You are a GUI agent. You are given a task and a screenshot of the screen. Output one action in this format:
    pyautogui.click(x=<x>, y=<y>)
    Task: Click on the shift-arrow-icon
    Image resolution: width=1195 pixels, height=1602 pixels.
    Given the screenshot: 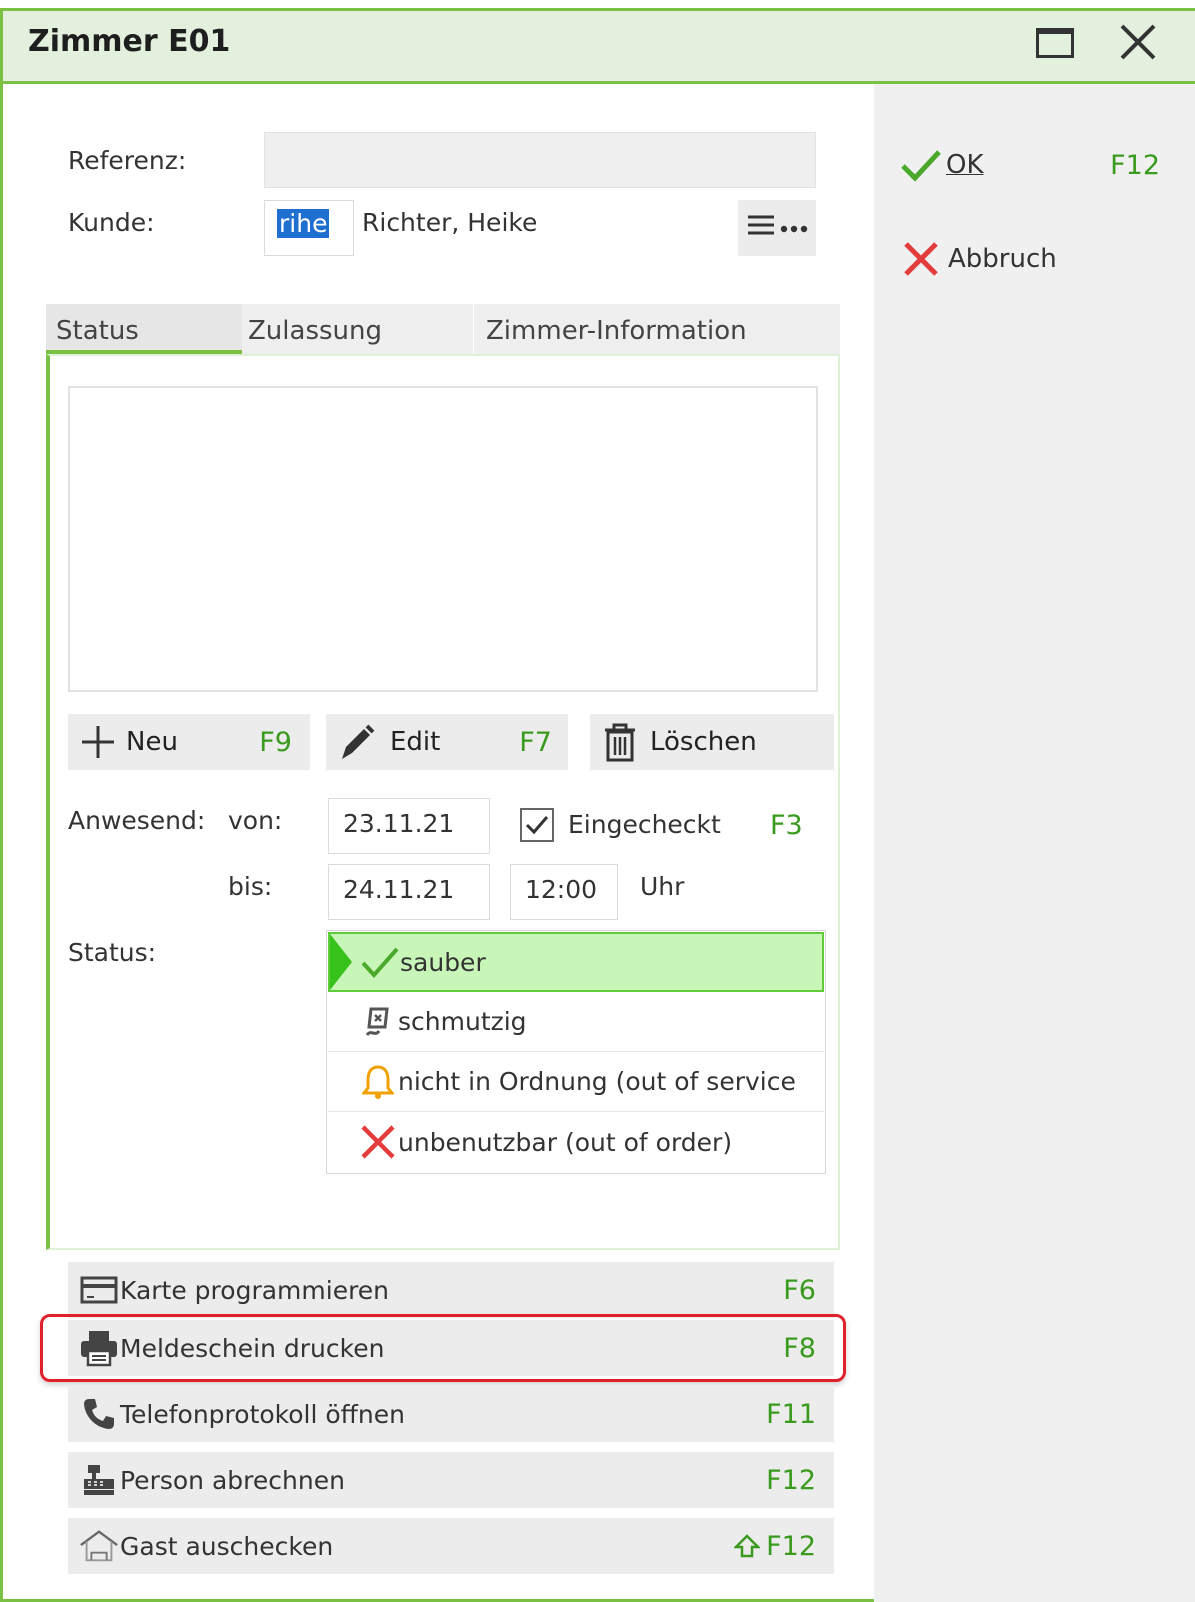 What is the action you would take?
    pyautogui.click(x=747, y=1546)
    